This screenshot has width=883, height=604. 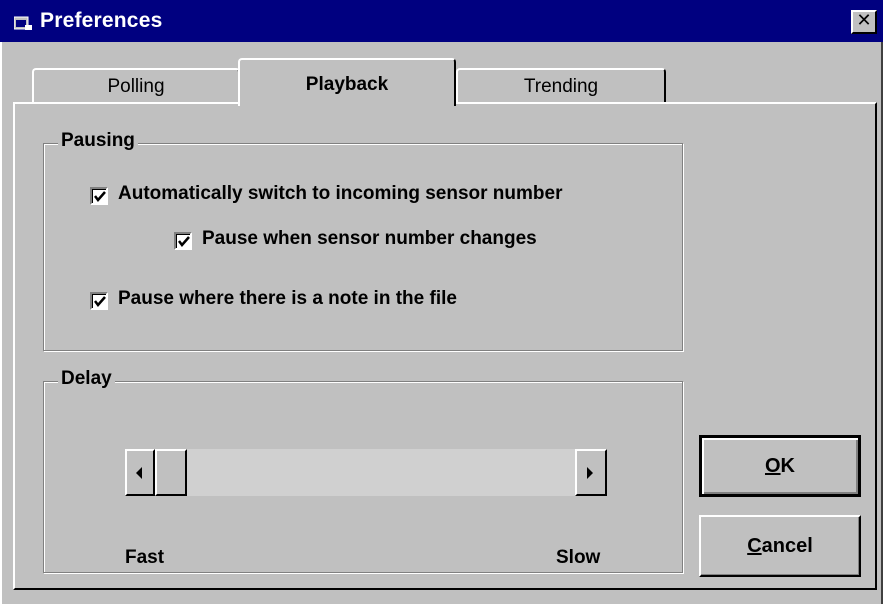 I want to click on tab-playback: Playback, so click(x=347, y=82).